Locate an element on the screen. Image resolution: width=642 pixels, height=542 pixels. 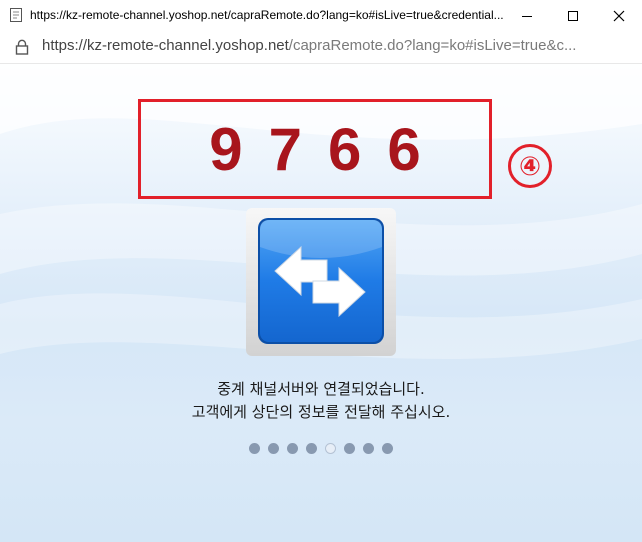
browser-page-icon is located at coordinates (16, 15).